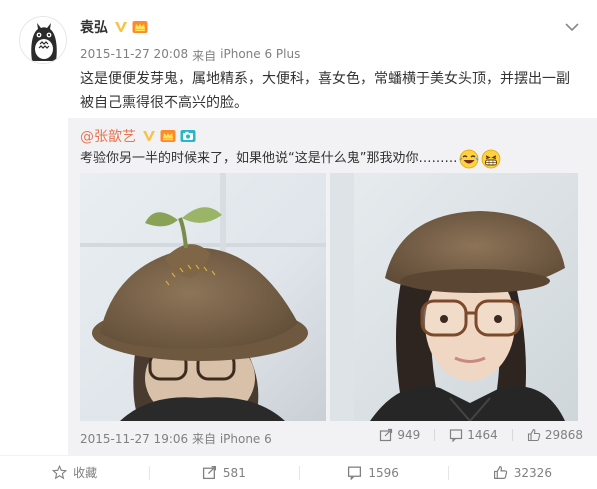  Describe the element at coordinates (114, 27) in the screenshot. I see `author-row: 袁弘` at that location.